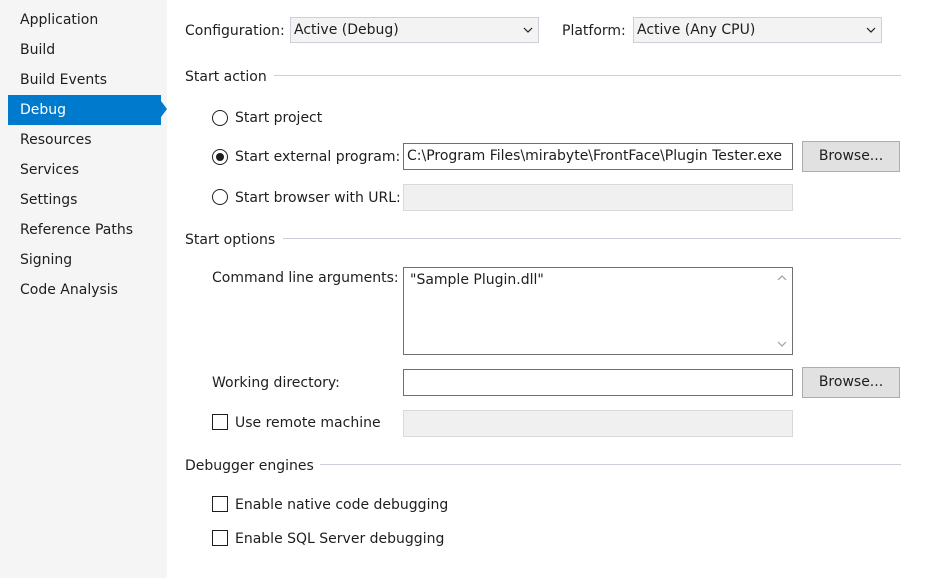  Describe the element at coordinates (696, 30) in the screenshot. I see `platform-value: Active (Any CPU)` at that location.